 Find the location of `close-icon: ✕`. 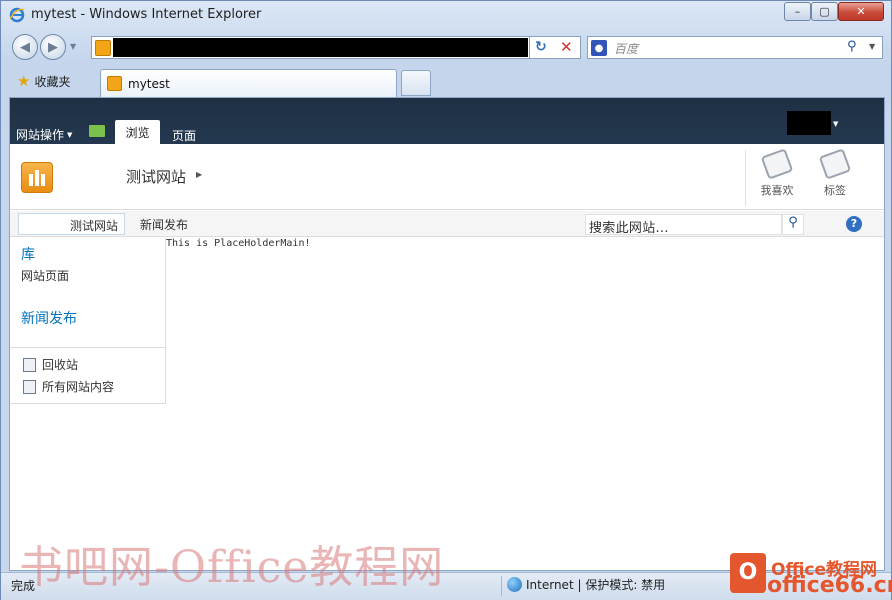

close-icon: ✕ is located at coordinates (861, 11).